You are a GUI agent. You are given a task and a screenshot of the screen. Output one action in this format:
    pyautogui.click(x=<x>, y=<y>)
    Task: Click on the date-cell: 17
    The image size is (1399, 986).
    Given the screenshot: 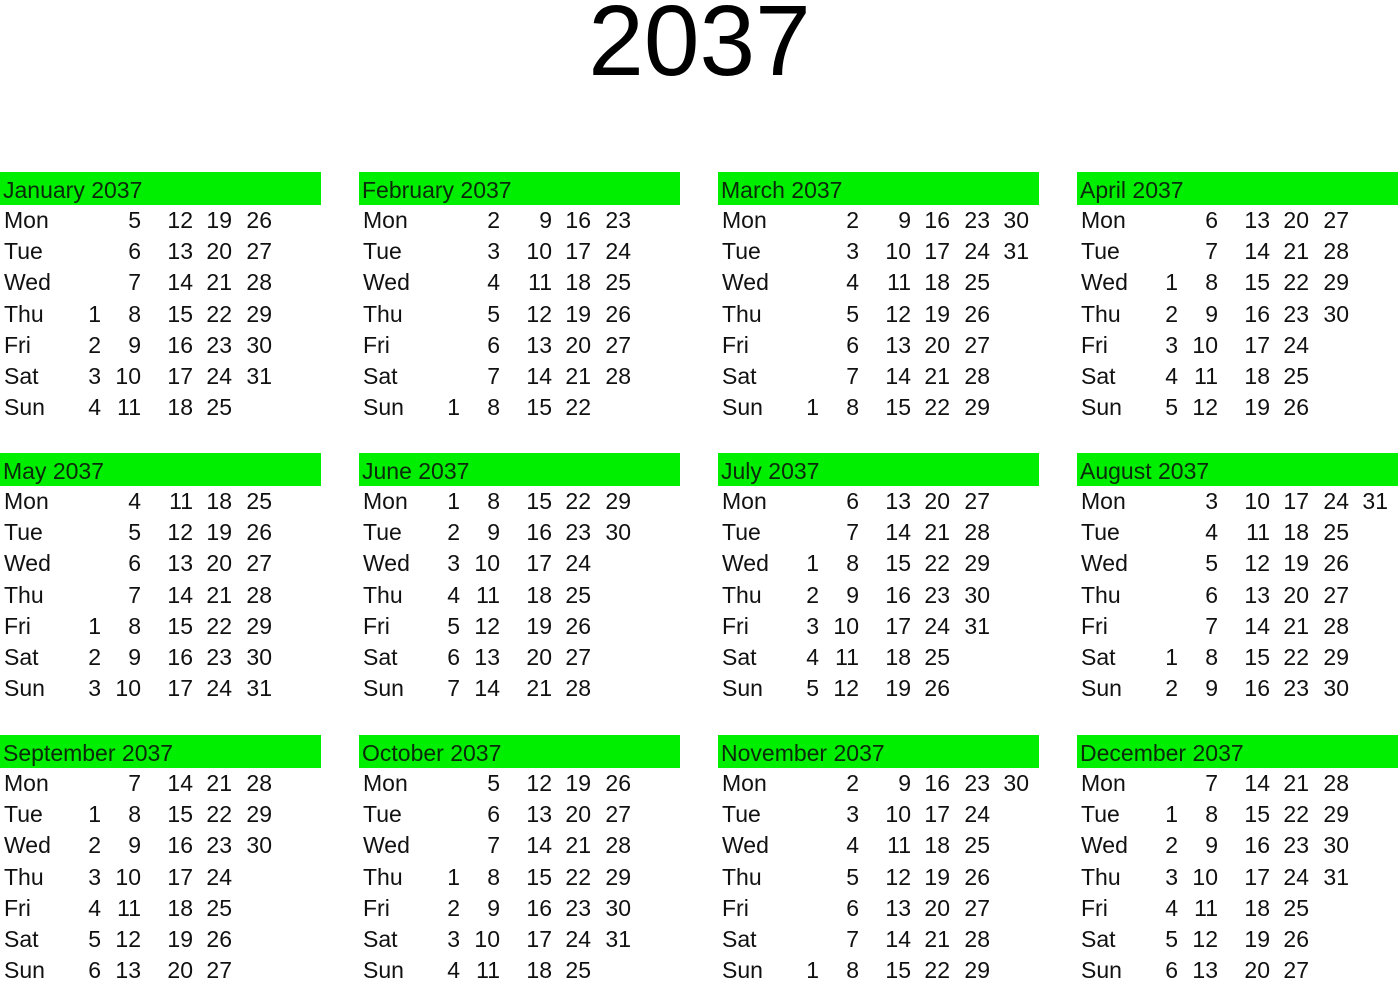 What is the action you would take?
    pyautogui.click(x=937, y=251)
    